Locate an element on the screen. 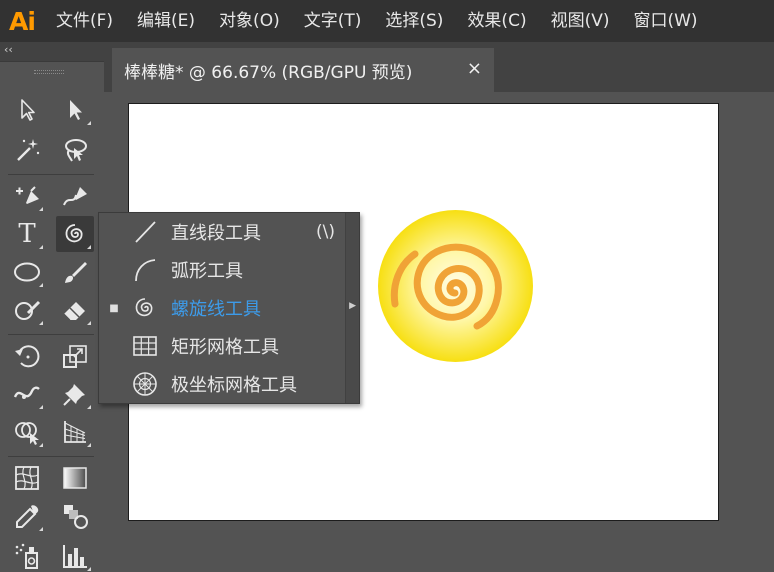 The width and height of the screenshot is (774, 572). pushpin-icon is located at coordinates (74, 395).